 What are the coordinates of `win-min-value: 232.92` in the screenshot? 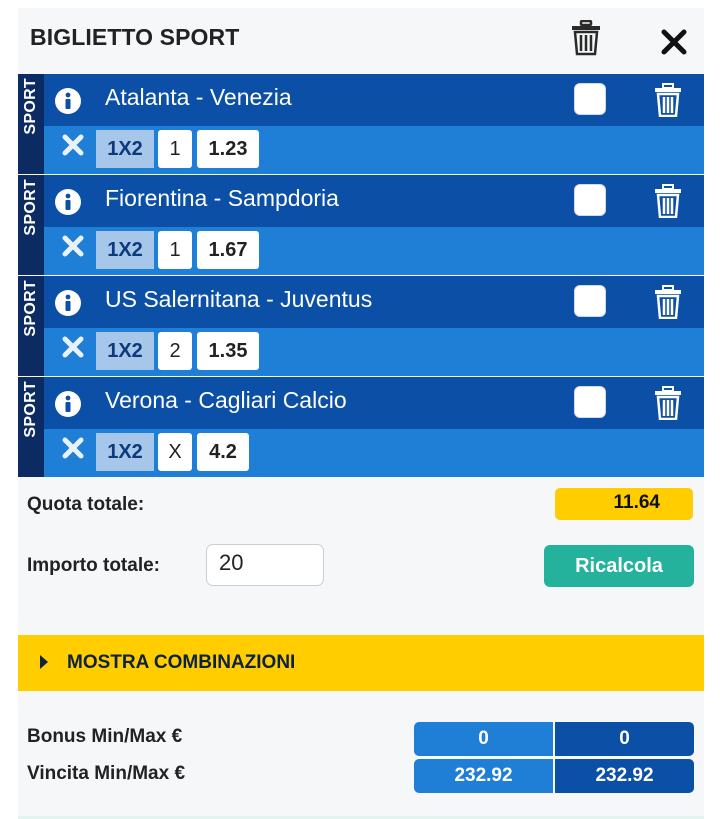 It's located at (483, 776).